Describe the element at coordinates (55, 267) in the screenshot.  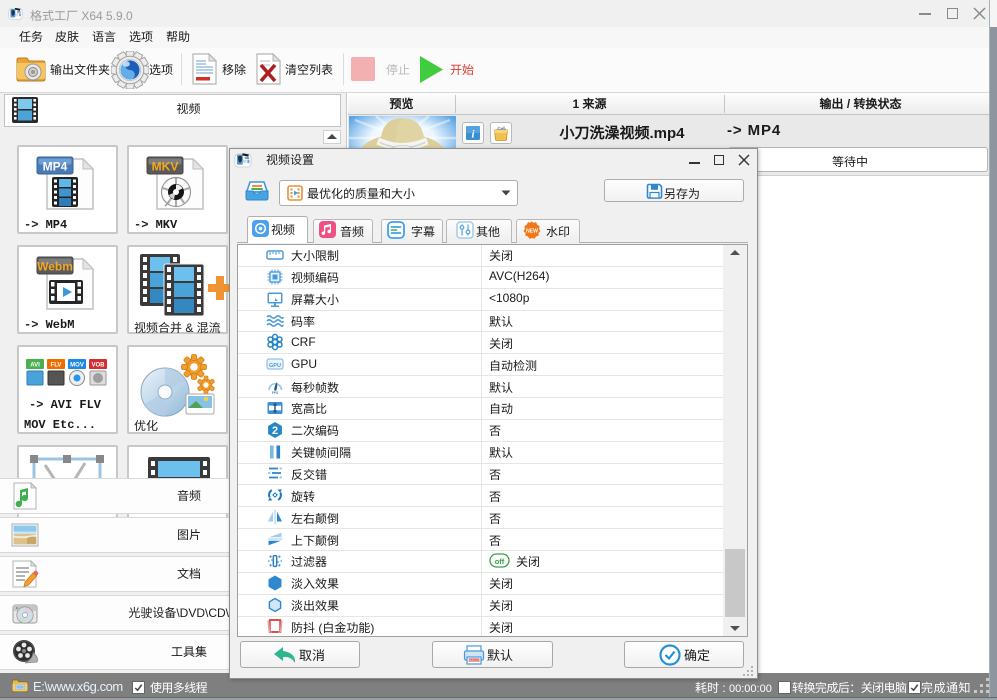
I see `svg-text: Webm` at that location.